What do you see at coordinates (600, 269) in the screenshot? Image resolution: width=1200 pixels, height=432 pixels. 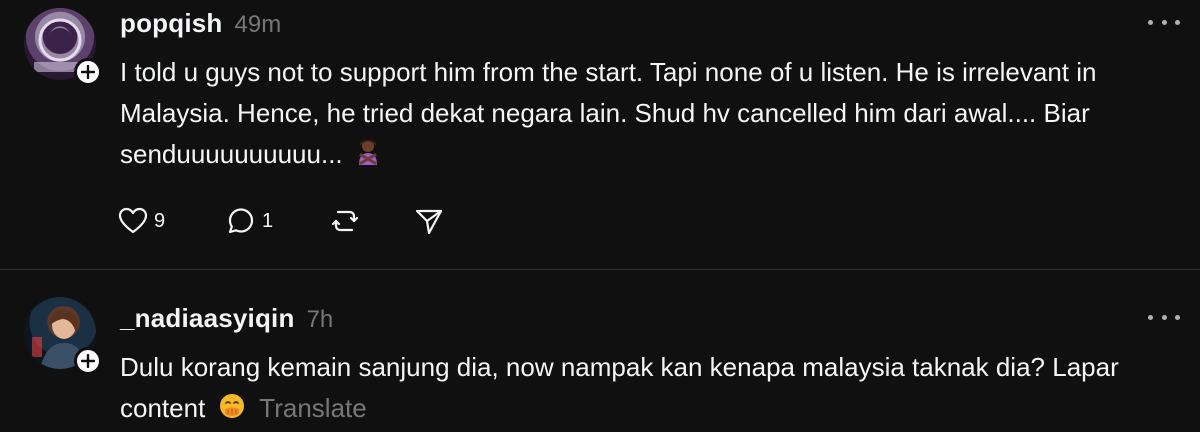 I see `post-divider` at bounding box center [600, 269].